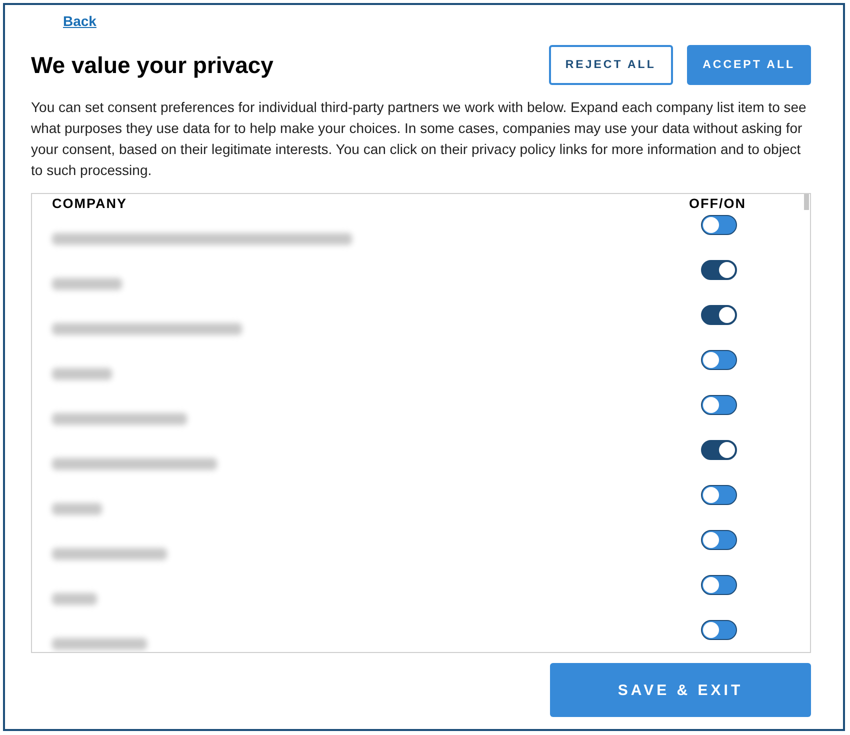  Describe the element at coordinates (806, 202) in the screenshot. I see `scrollbar-thumb` at that location.